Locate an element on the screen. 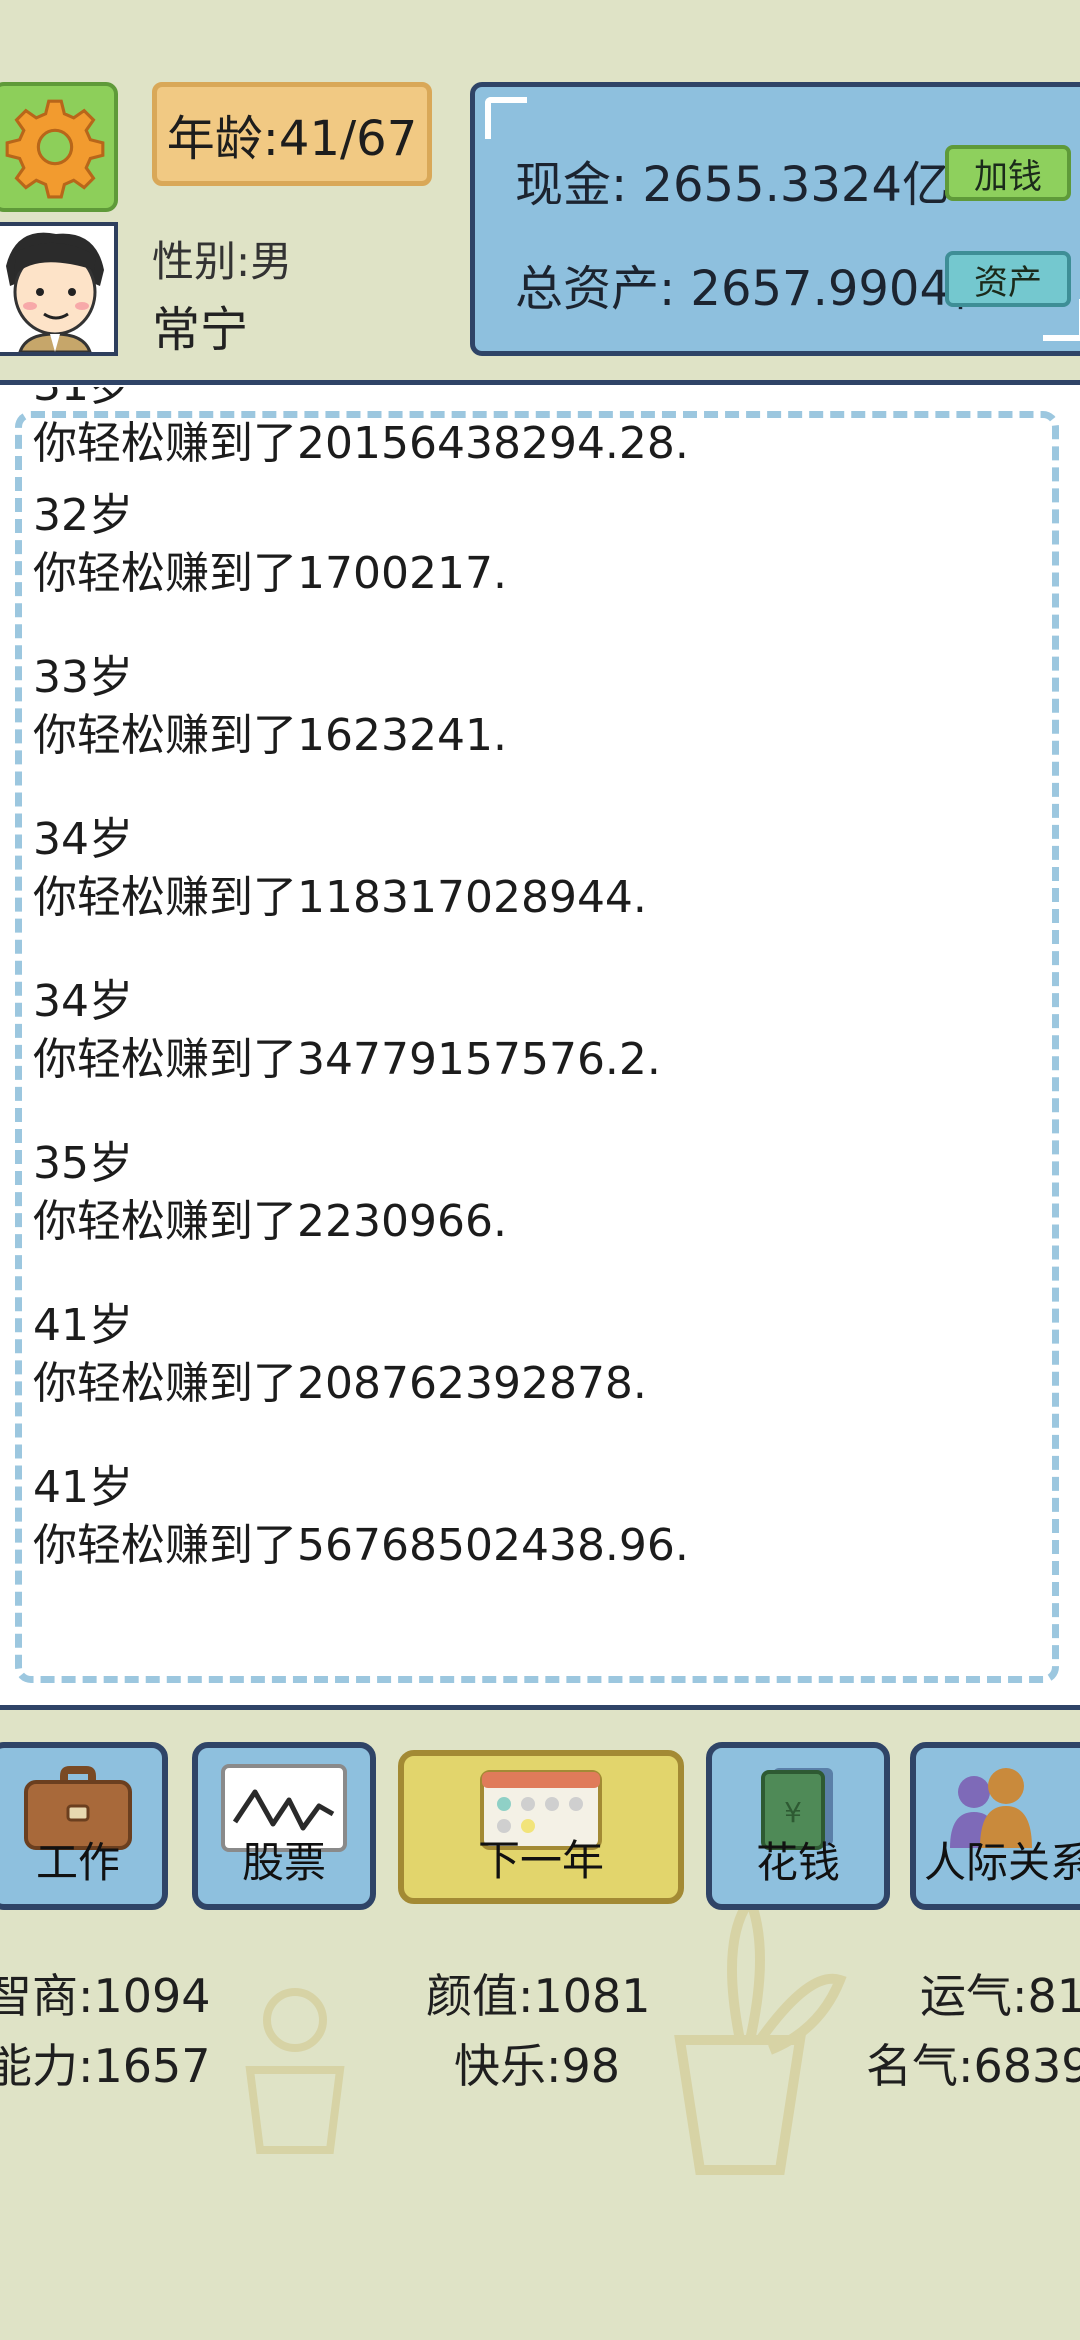 Image resolution: width=1080 pixels, height=2340 pixels. stat-fame: 名气:6839 is located at coordinates (973, 2066).